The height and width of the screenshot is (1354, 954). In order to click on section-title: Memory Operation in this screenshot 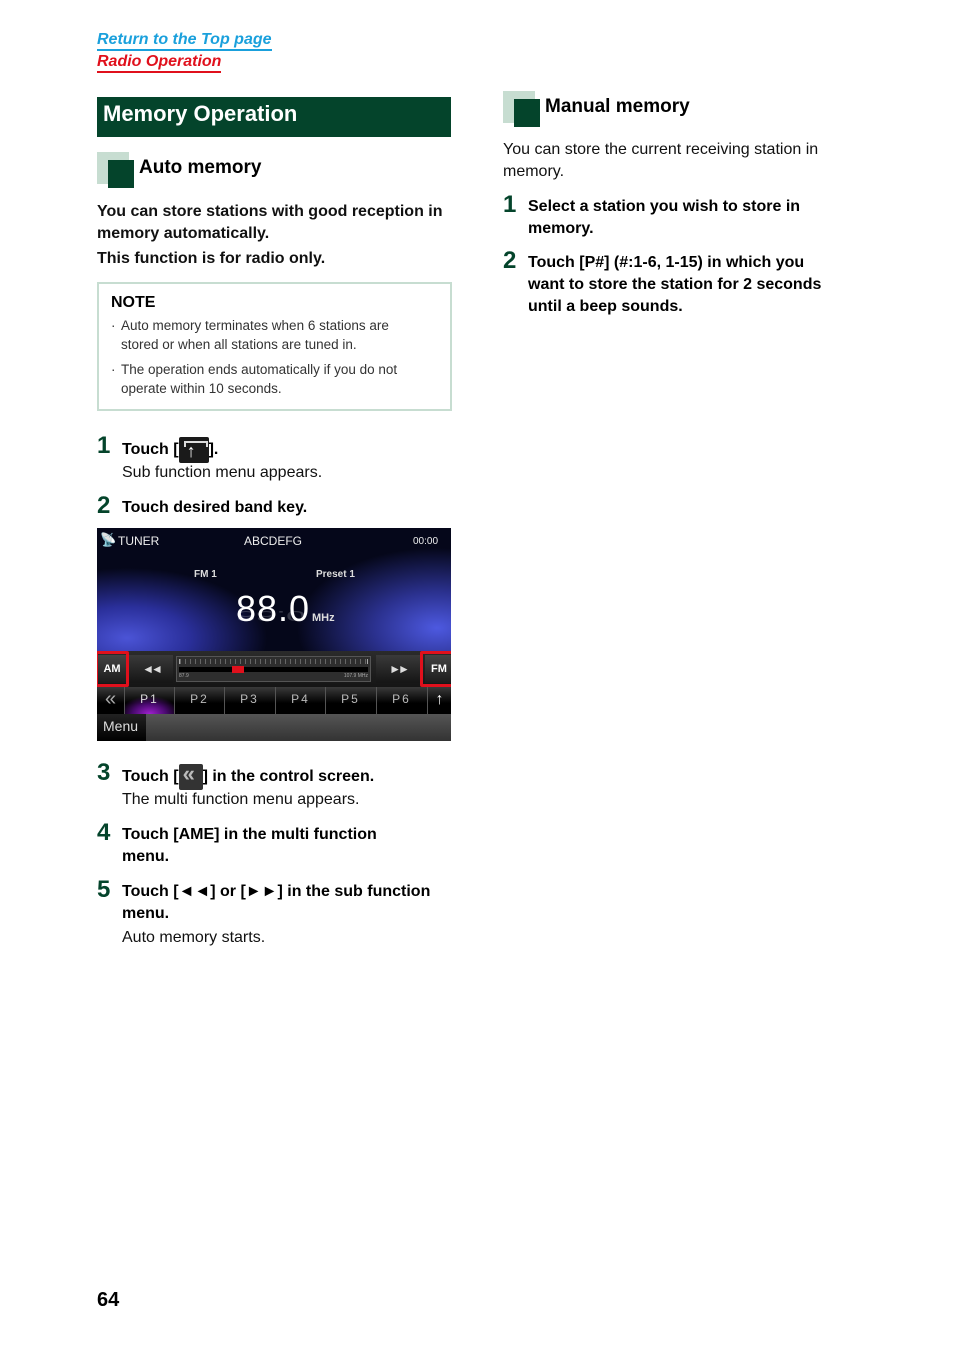, I will do `click(274, 117)`.